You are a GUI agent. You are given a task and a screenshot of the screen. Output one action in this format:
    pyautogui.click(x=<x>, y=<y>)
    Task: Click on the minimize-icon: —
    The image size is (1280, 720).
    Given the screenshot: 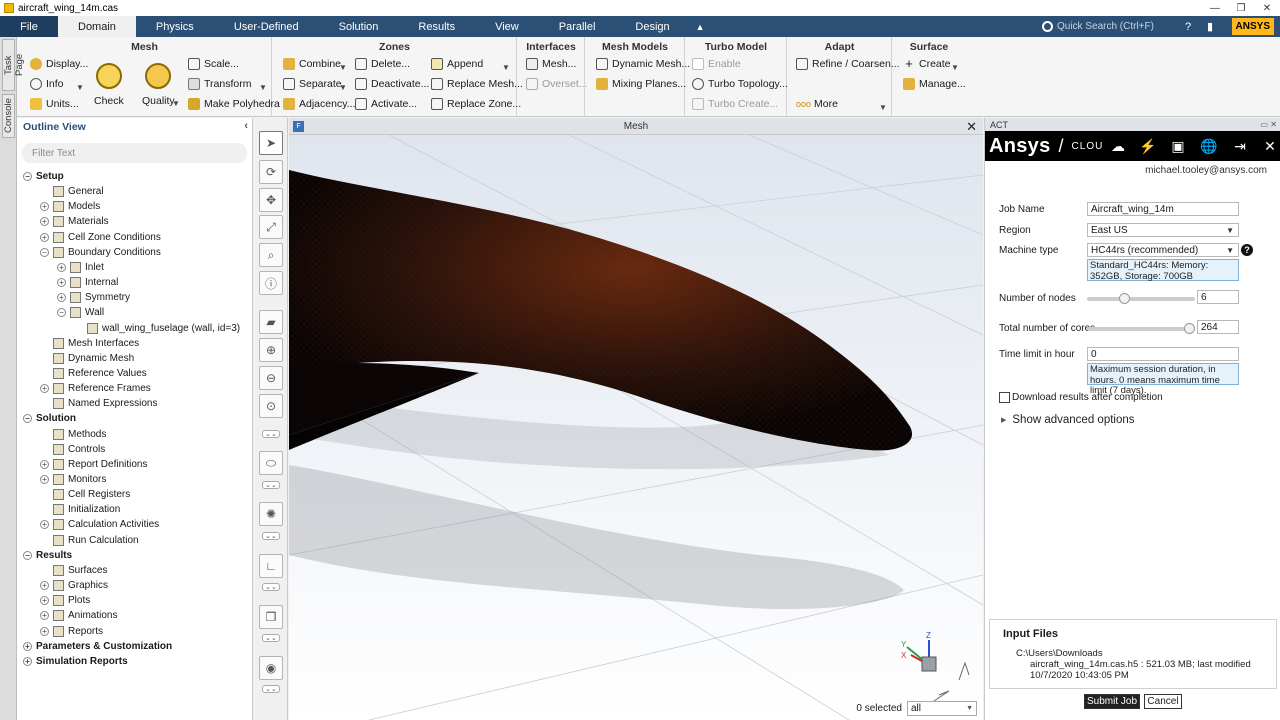 What is the action you would take?
    pyautogui.click(x=1215, y=8)
    